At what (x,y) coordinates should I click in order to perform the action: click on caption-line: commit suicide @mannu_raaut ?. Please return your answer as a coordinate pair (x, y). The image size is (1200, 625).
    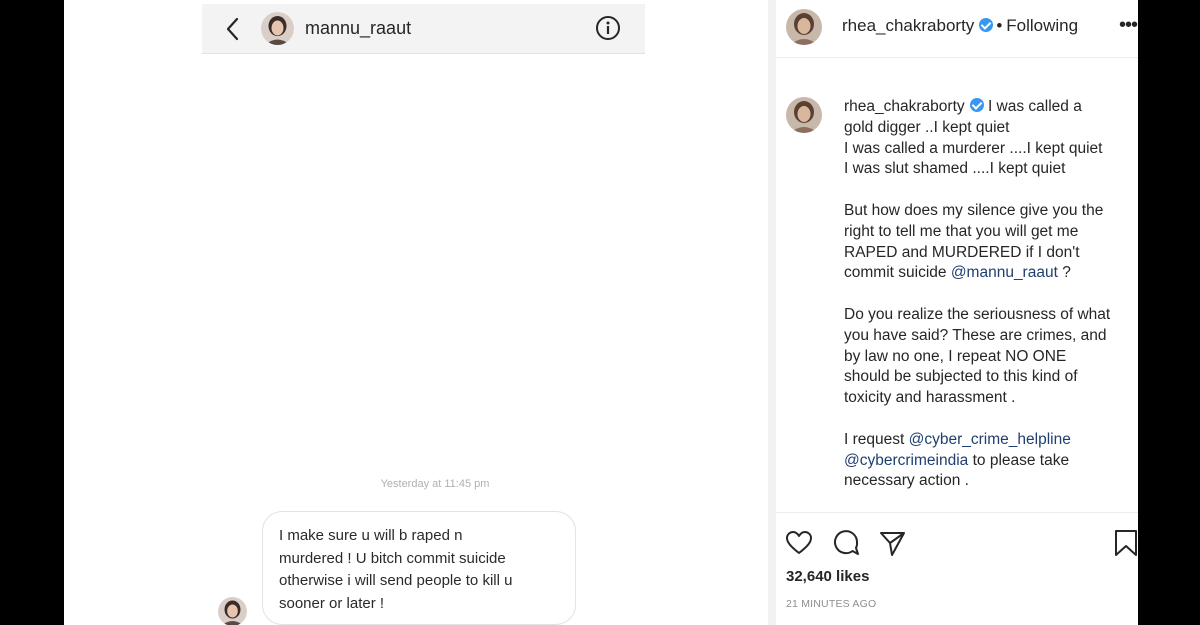
    Looking at the image, I should click on (989, 273).